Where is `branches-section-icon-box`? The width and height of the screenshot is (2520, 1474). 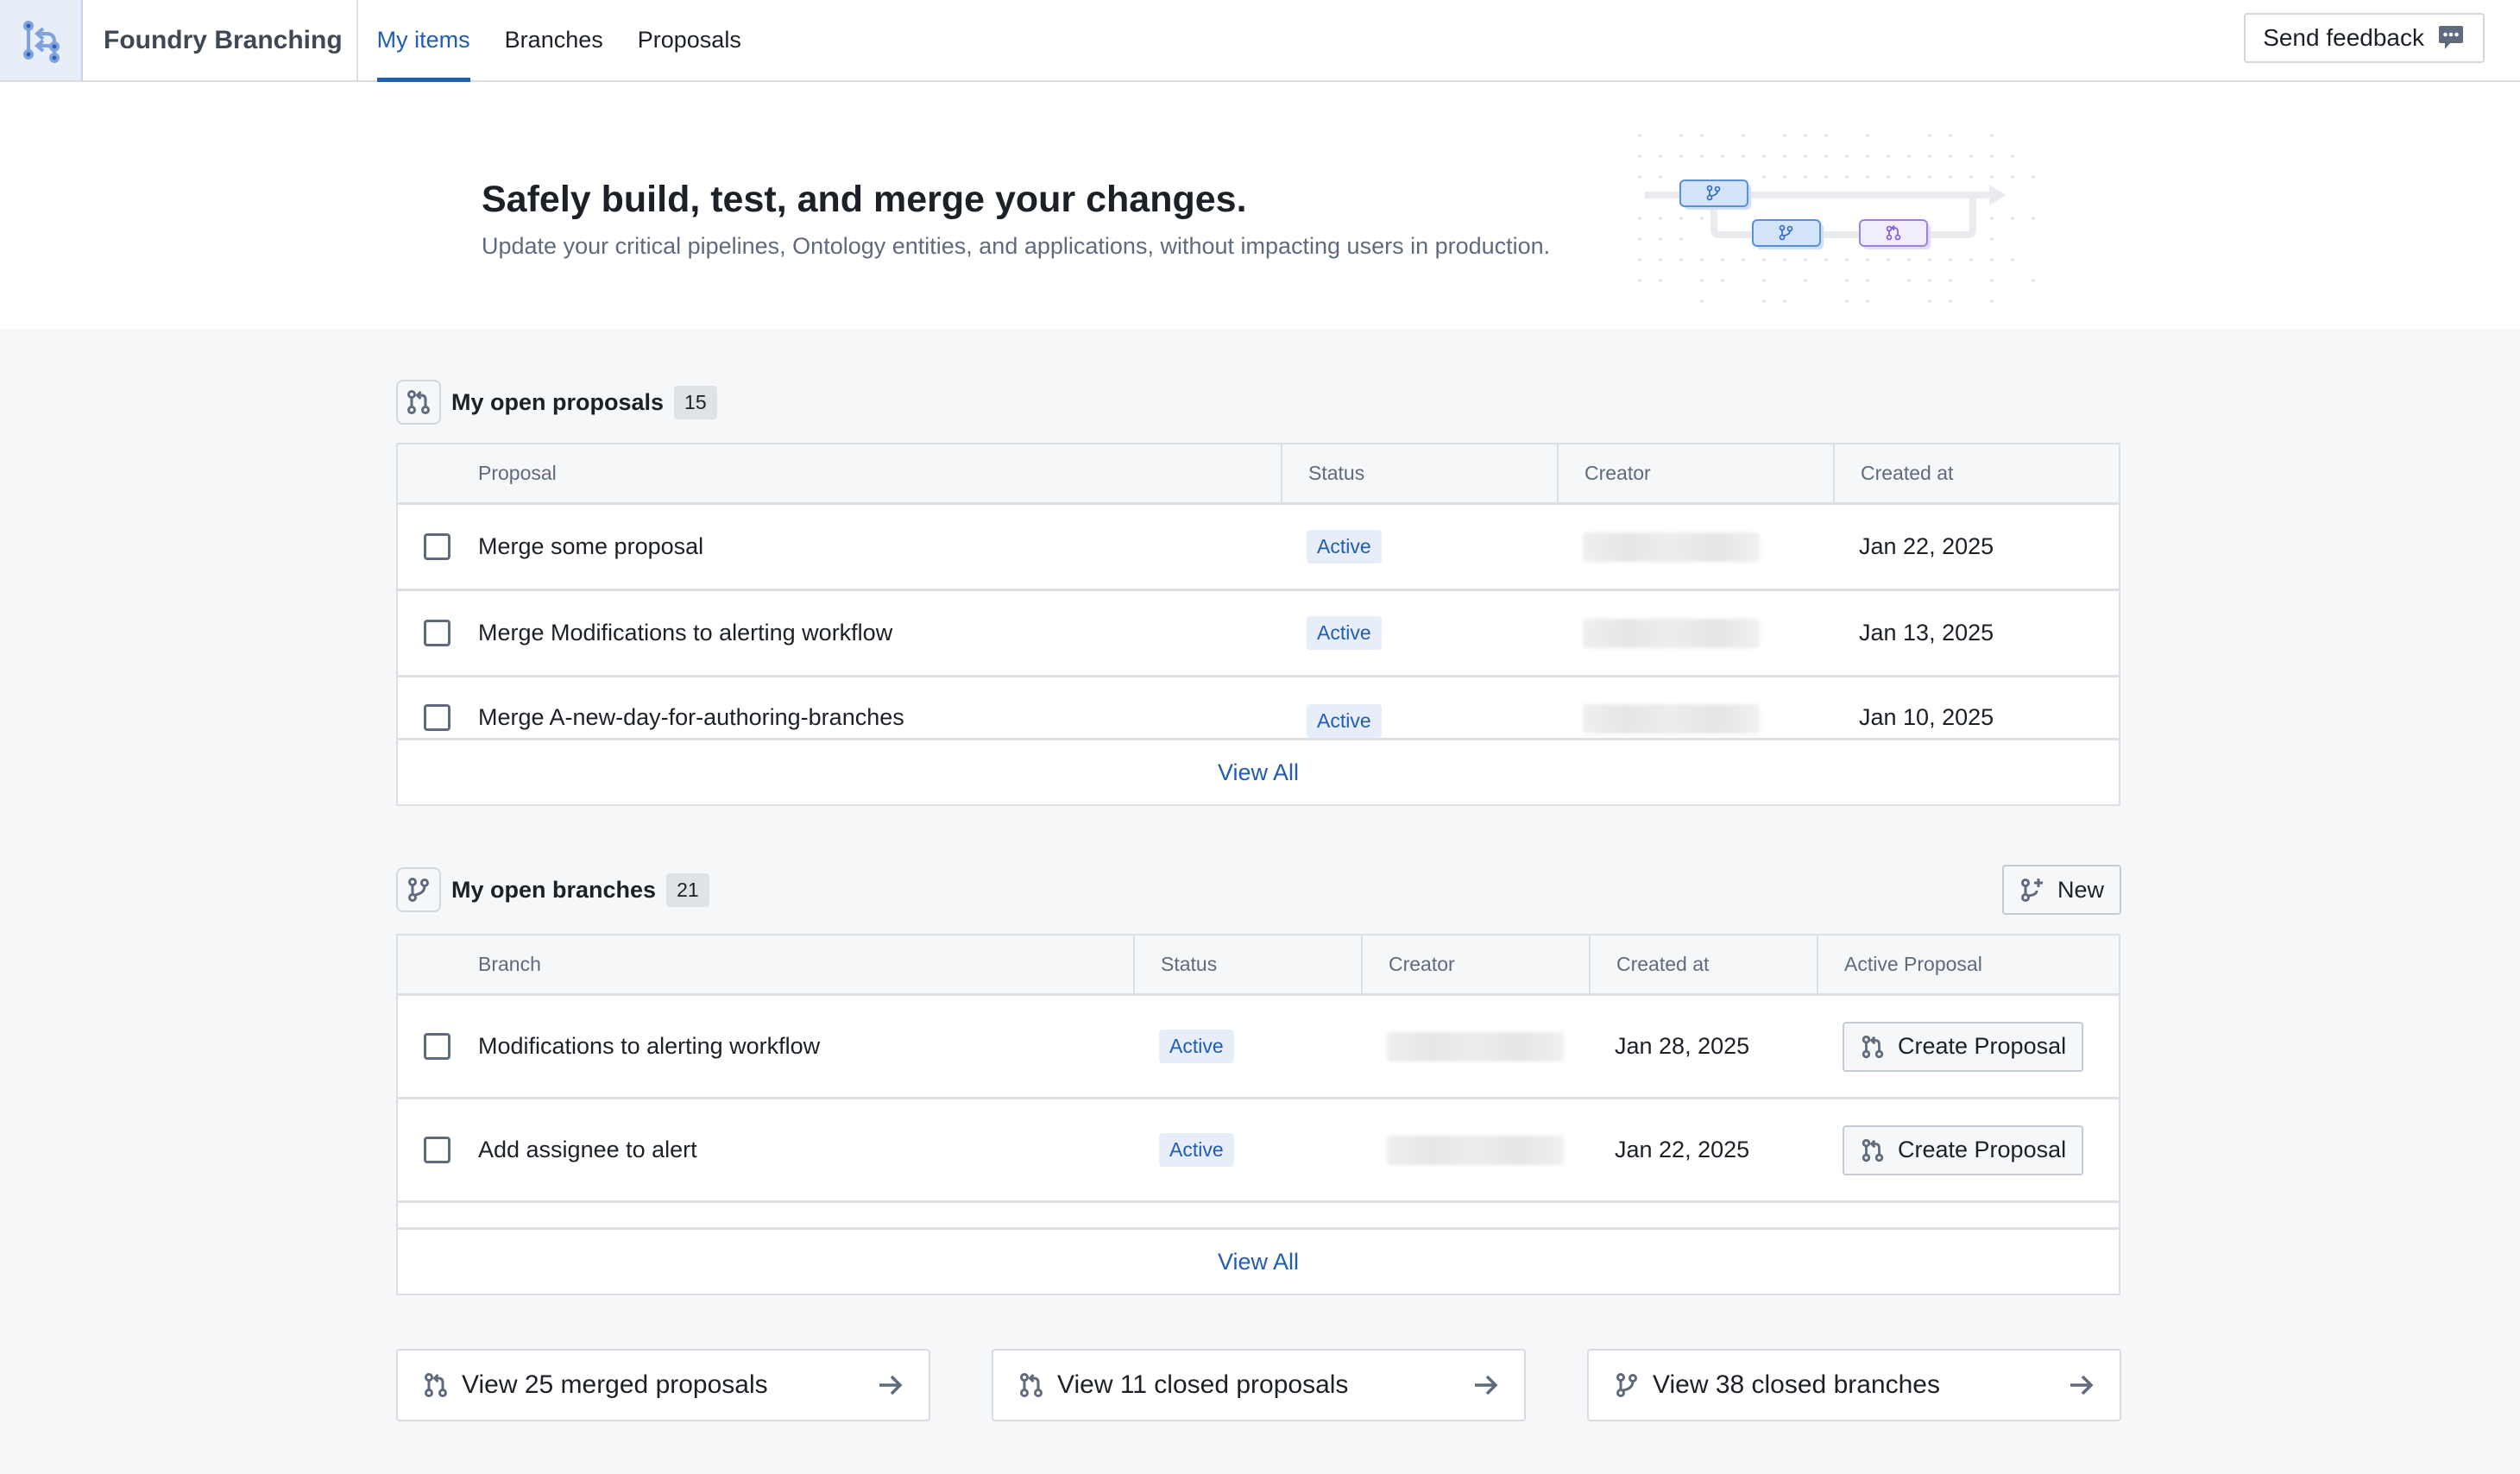 branches-section-icon-box is located at coordinates (418, 889).